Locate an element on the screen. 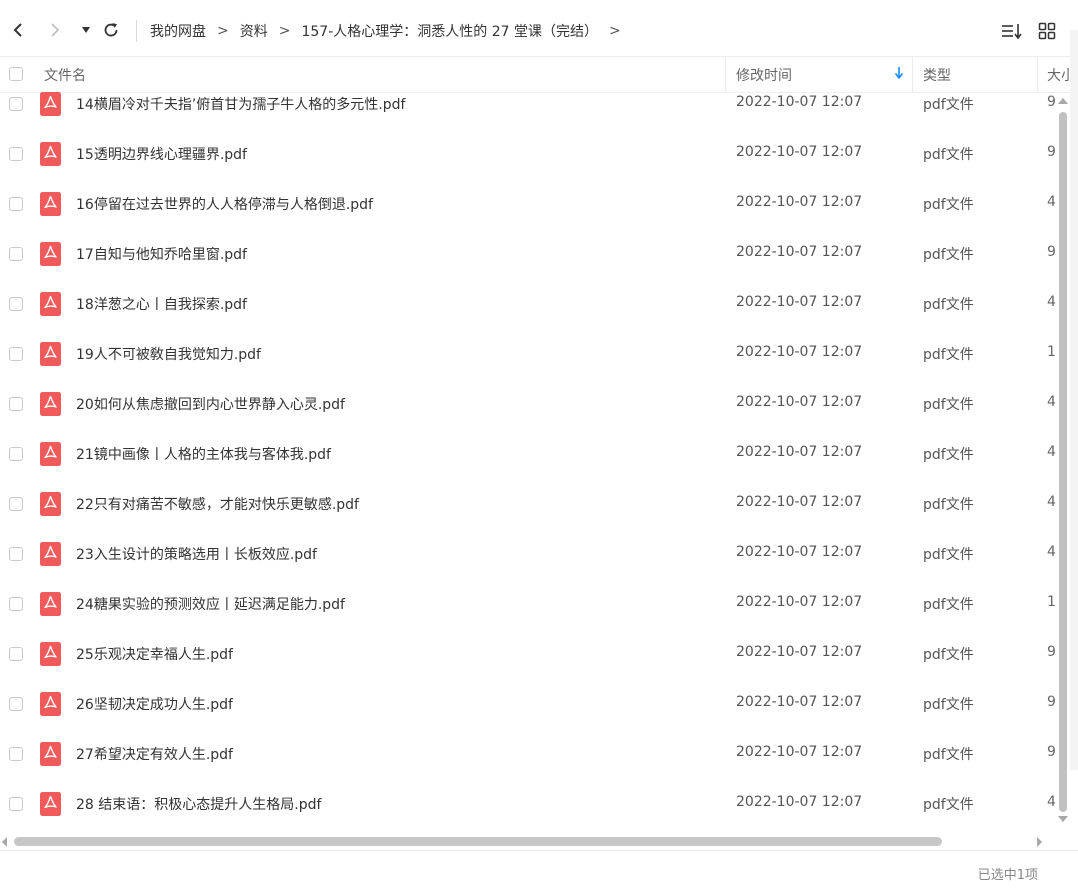 The image size is (1078, 892). file-name: 16停留在过去世界的人人格停滞与人格倒退.pdf is located at coordinates (224, 204).